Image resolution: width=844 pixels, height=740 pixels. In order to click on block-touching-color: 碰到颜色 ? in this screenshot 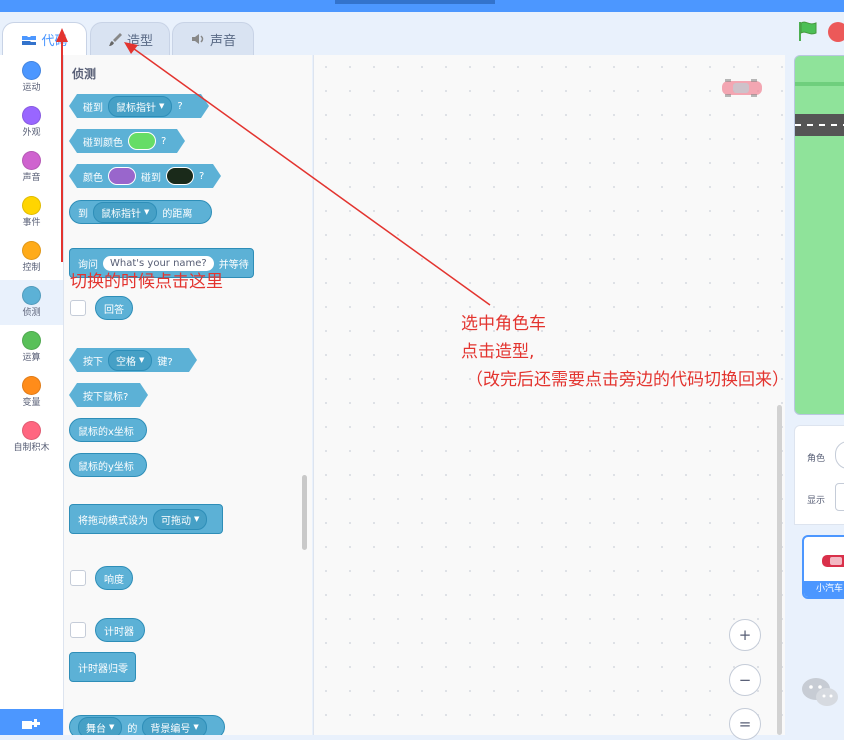, I will do `click(127, 141)`.